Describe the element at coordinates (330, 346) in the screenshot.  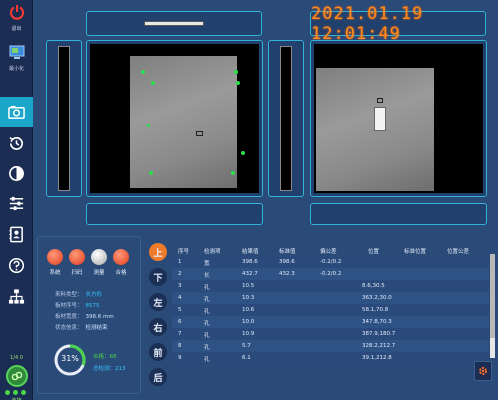
I see `table-row: 8 孔 5.7 328.2,212.7` at that location.